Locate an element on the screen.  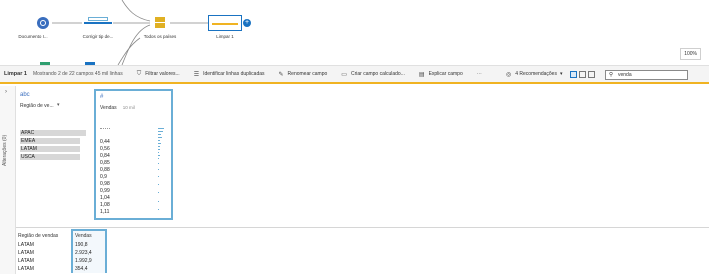
field-name: Vendas 10 mil is located at coordinates (117, 108).